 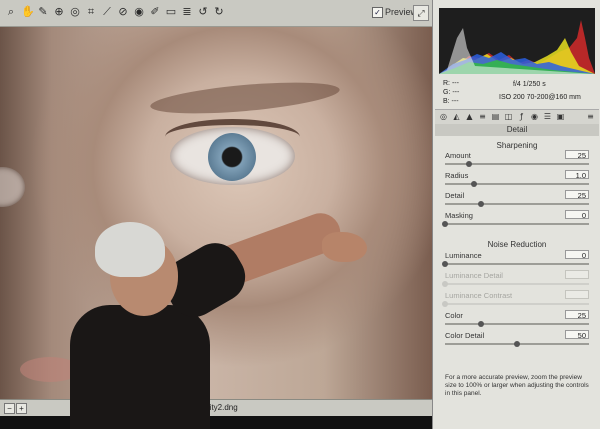 What do you see at coordinates (465, 335) in the screenshot?
I see `slider-label: Color Detail` at bounding box center [465, 335].